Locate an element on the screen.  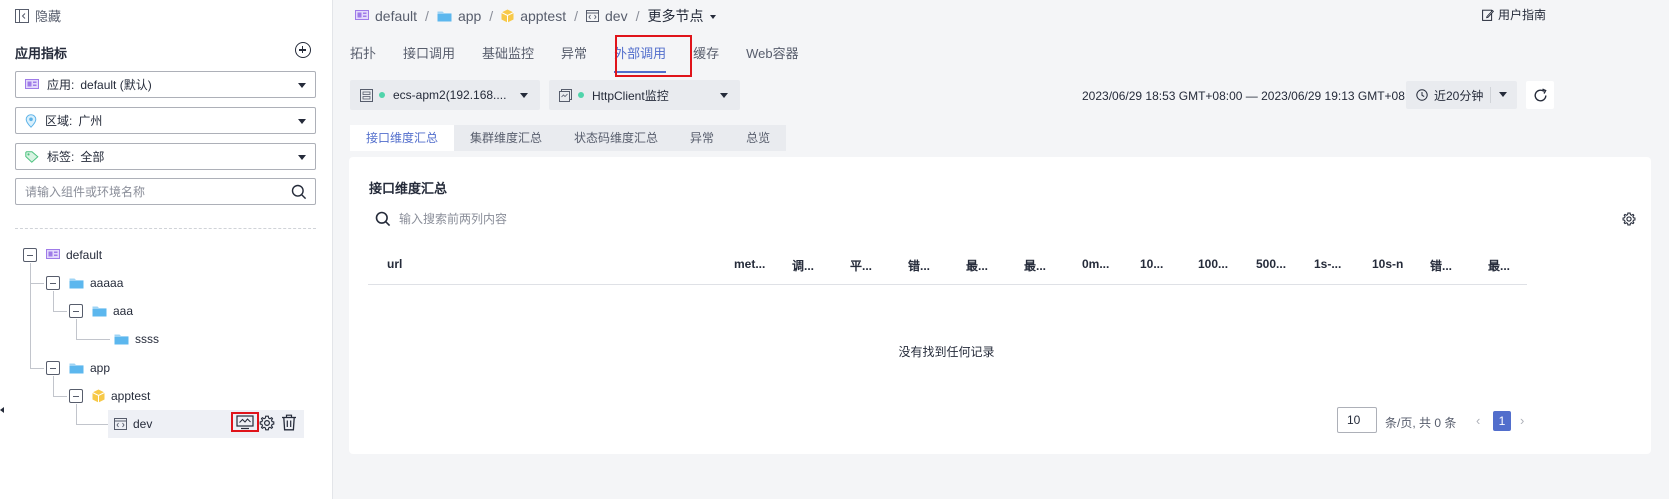
user-guide-link: 用户指南 is located at coordinates (1514, 14).